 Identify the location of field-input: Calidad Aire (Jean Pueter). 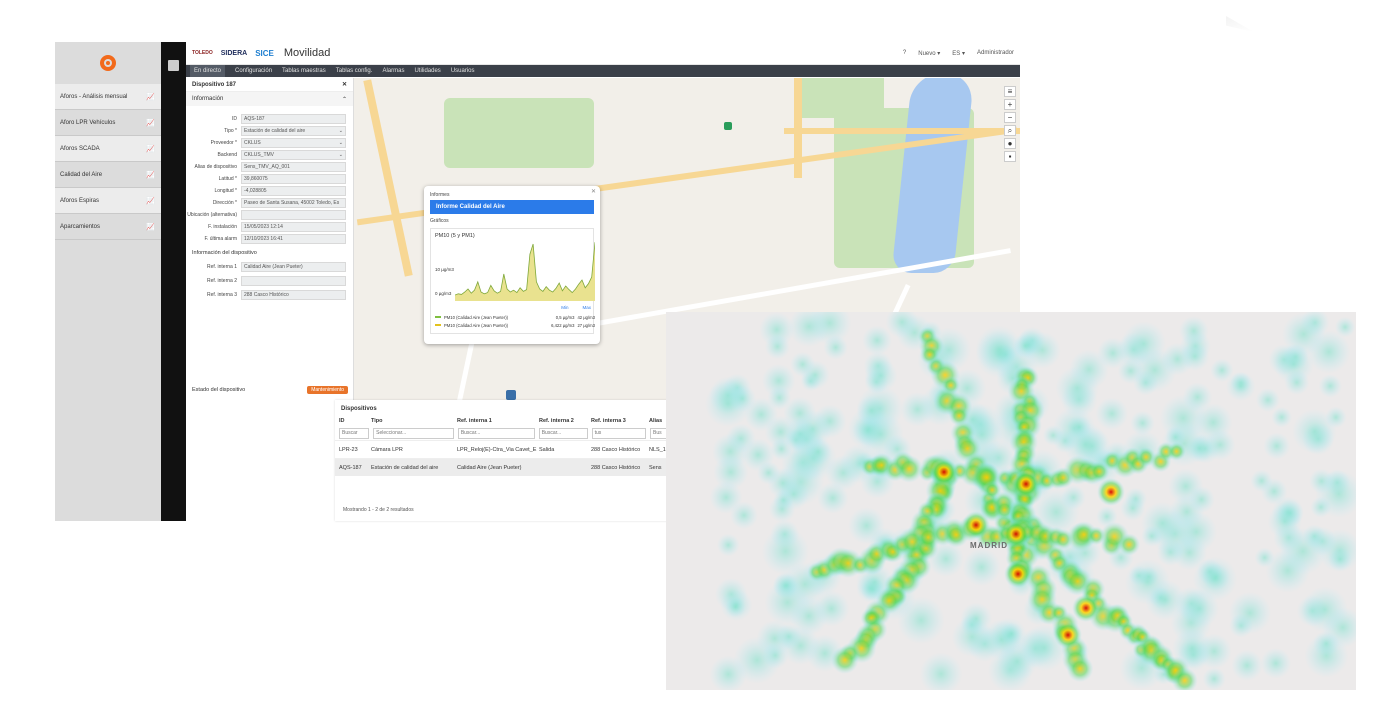
(293, 267).